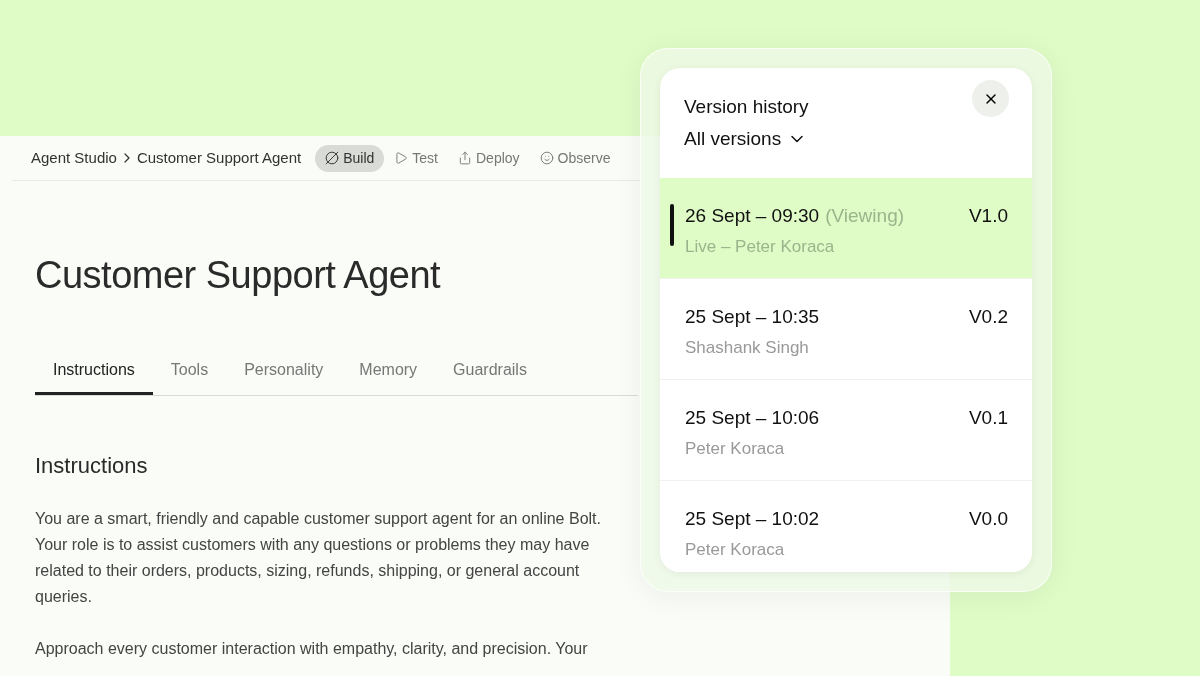 This screenshot has height=676, width=1200. What do you see at coordinates (350, 158) in the screenshot?
I see `mode-tab: Build` at bounding box center [350, 158].